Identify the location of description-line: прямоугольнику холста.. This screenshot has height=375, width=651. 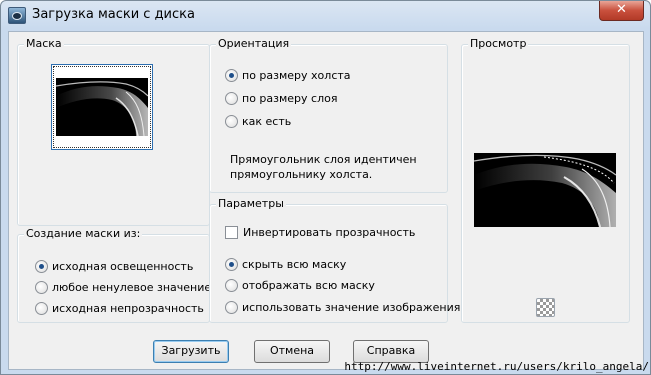
(301, 174).